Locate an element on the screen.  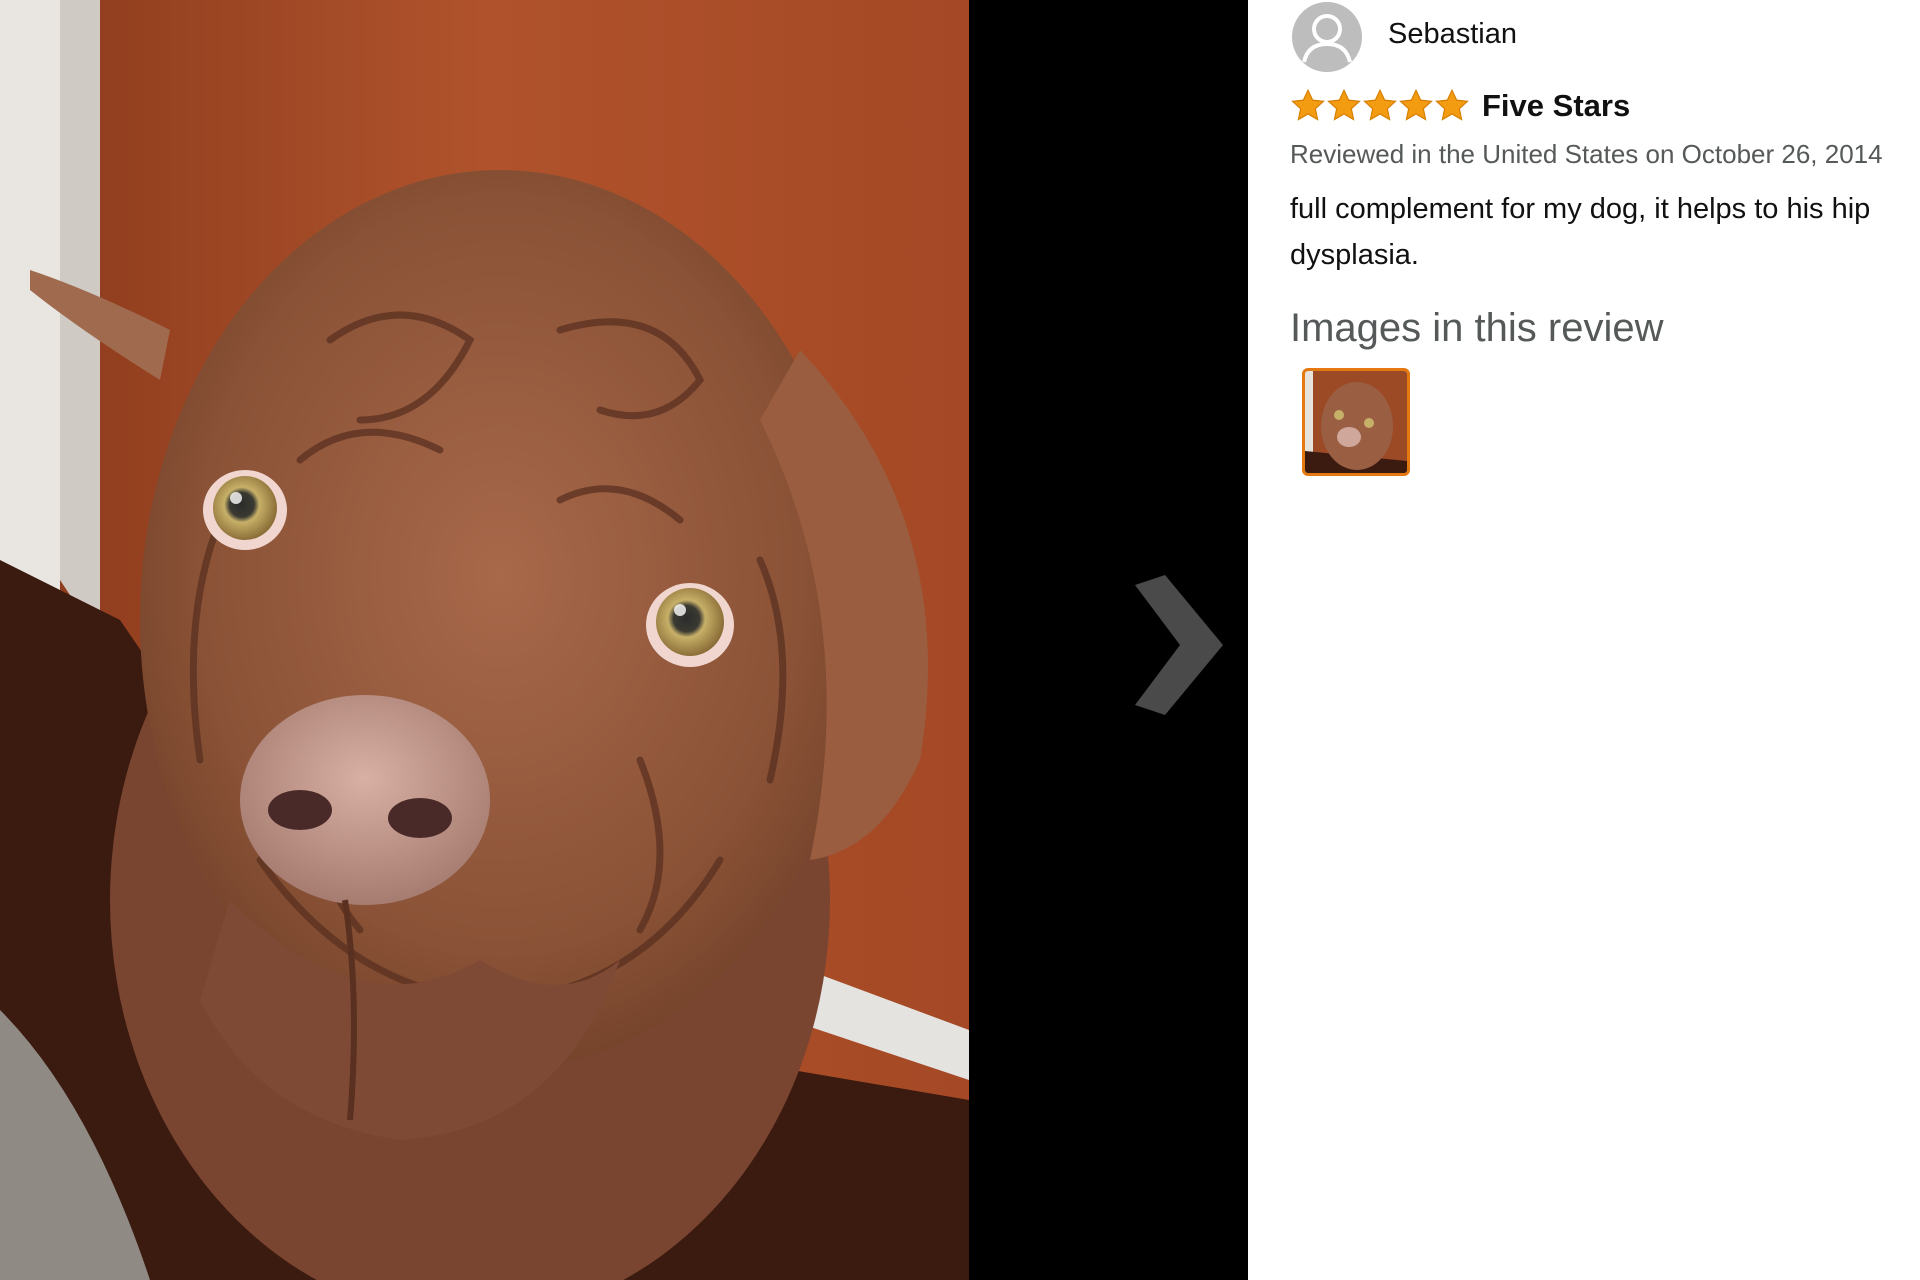
chevron-right-icon is located at coordinates (1179, 645).